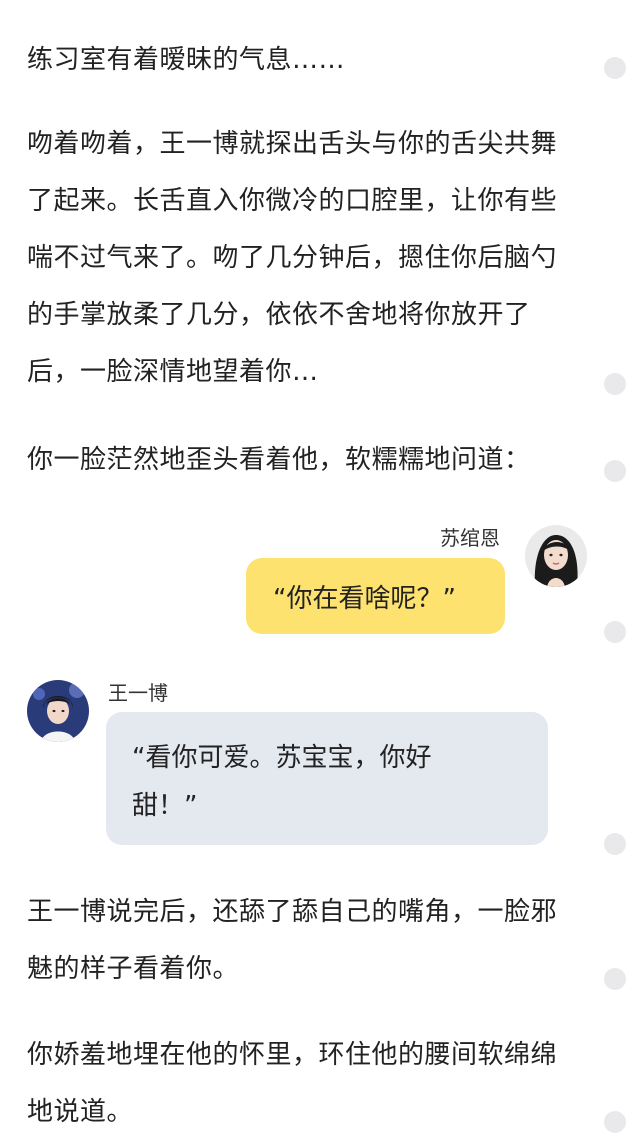  I want to click on chat-bubble-left: “看你可爱。苏宝宝，你好甜！”, so click(327, 778).